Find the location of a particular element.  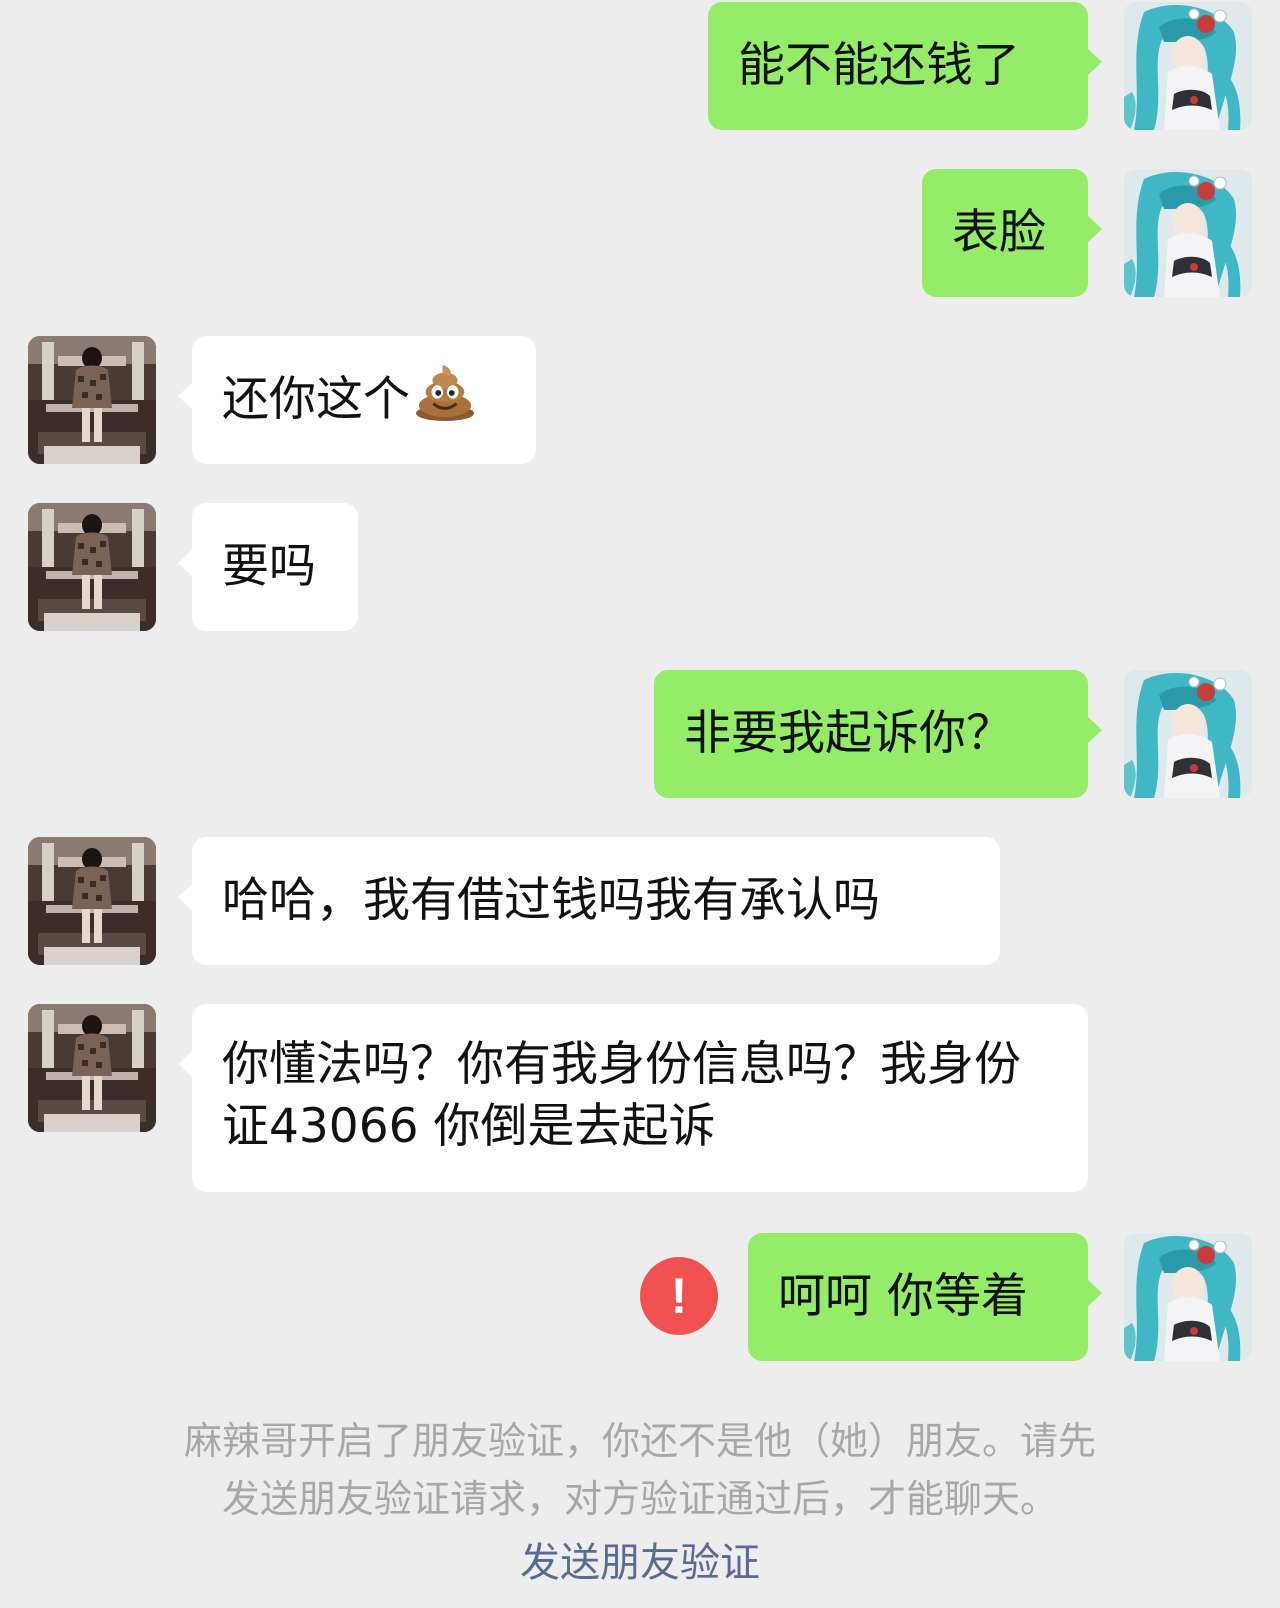

message-bubble-outgoing: 能不能还钱了 is located at coordinates (905, 66).